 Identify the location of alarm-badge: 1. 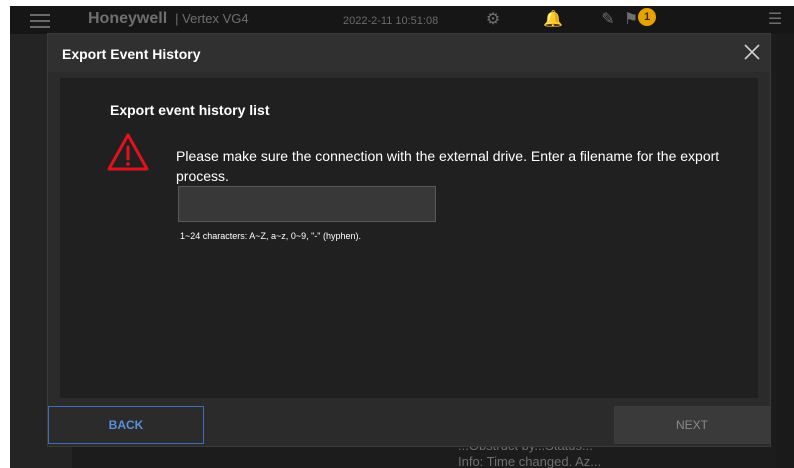
(647, 17).